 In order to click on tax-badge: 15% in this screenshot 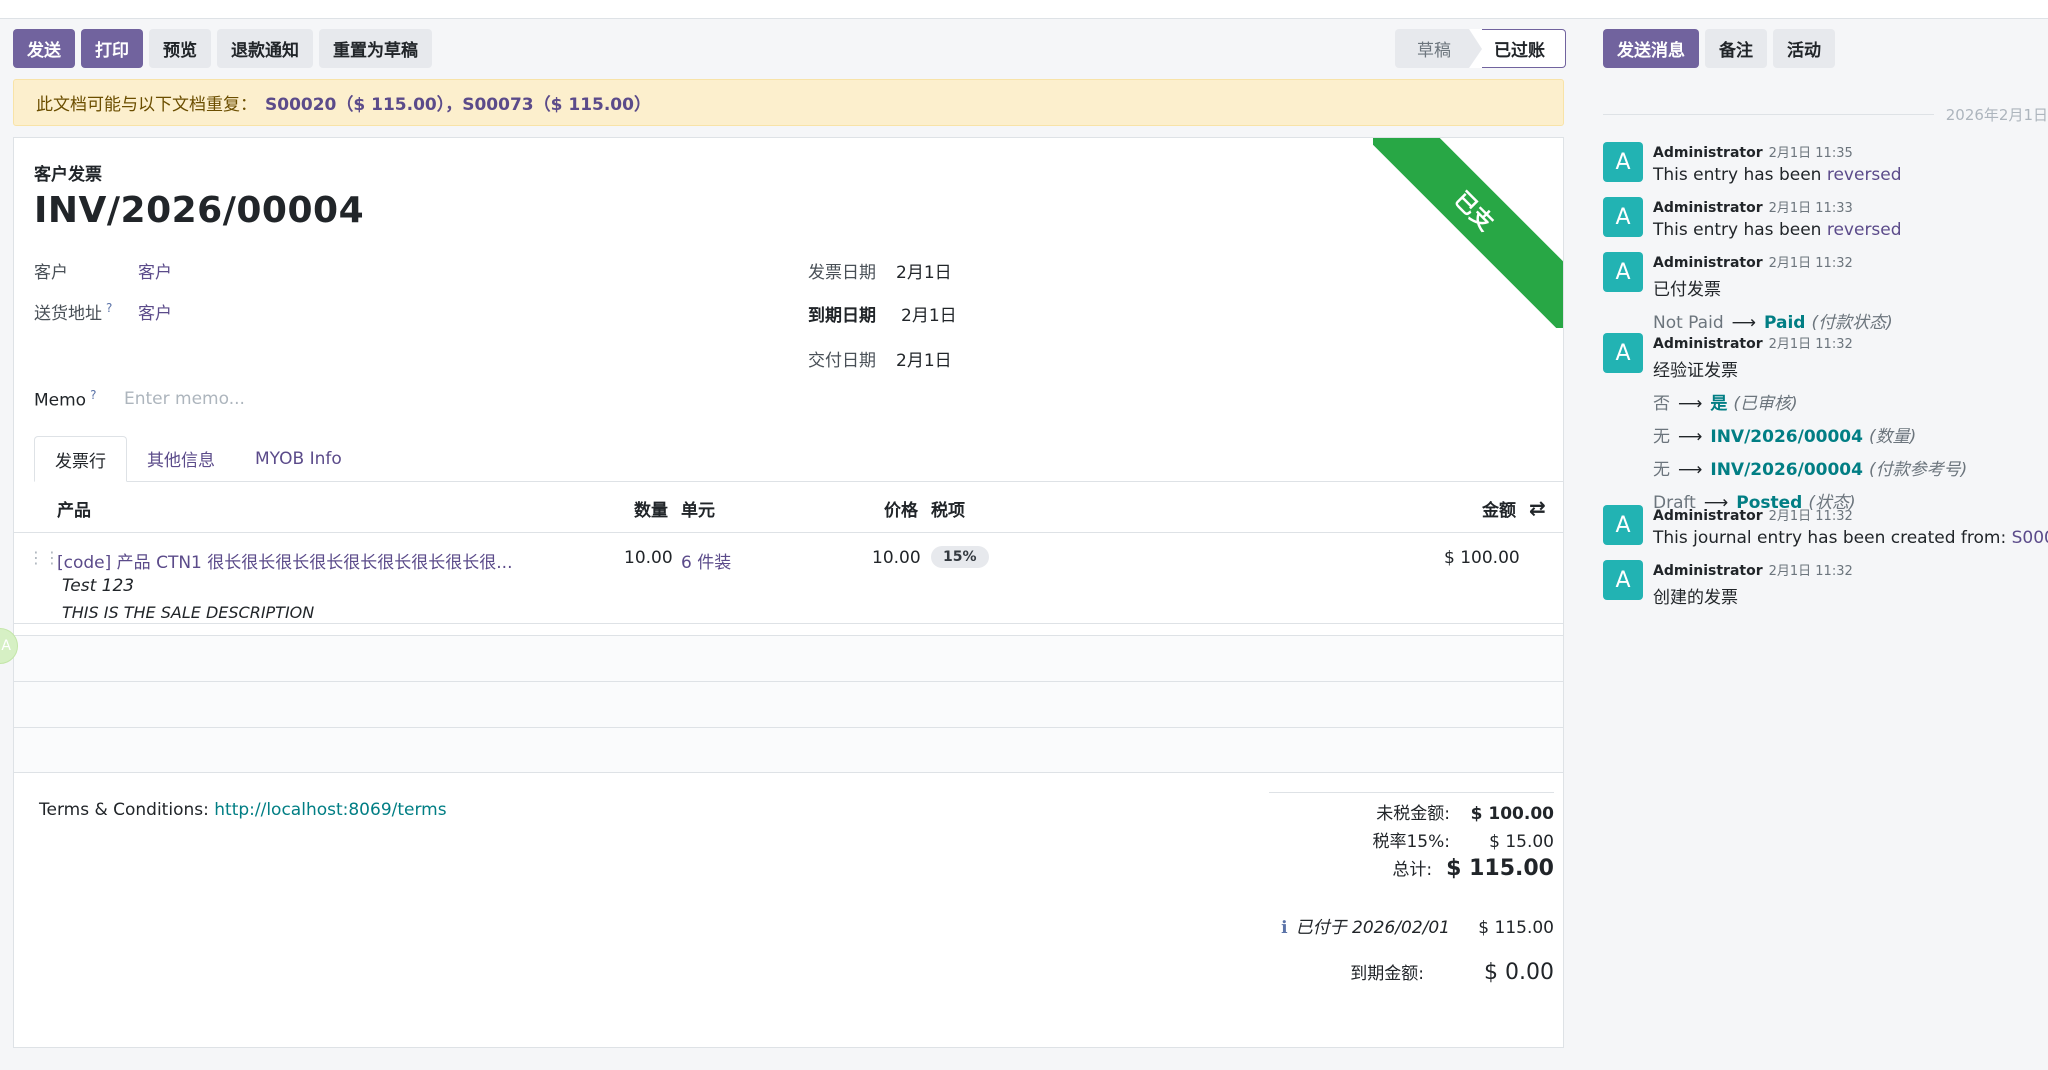, I will do `click(960, 557)`.